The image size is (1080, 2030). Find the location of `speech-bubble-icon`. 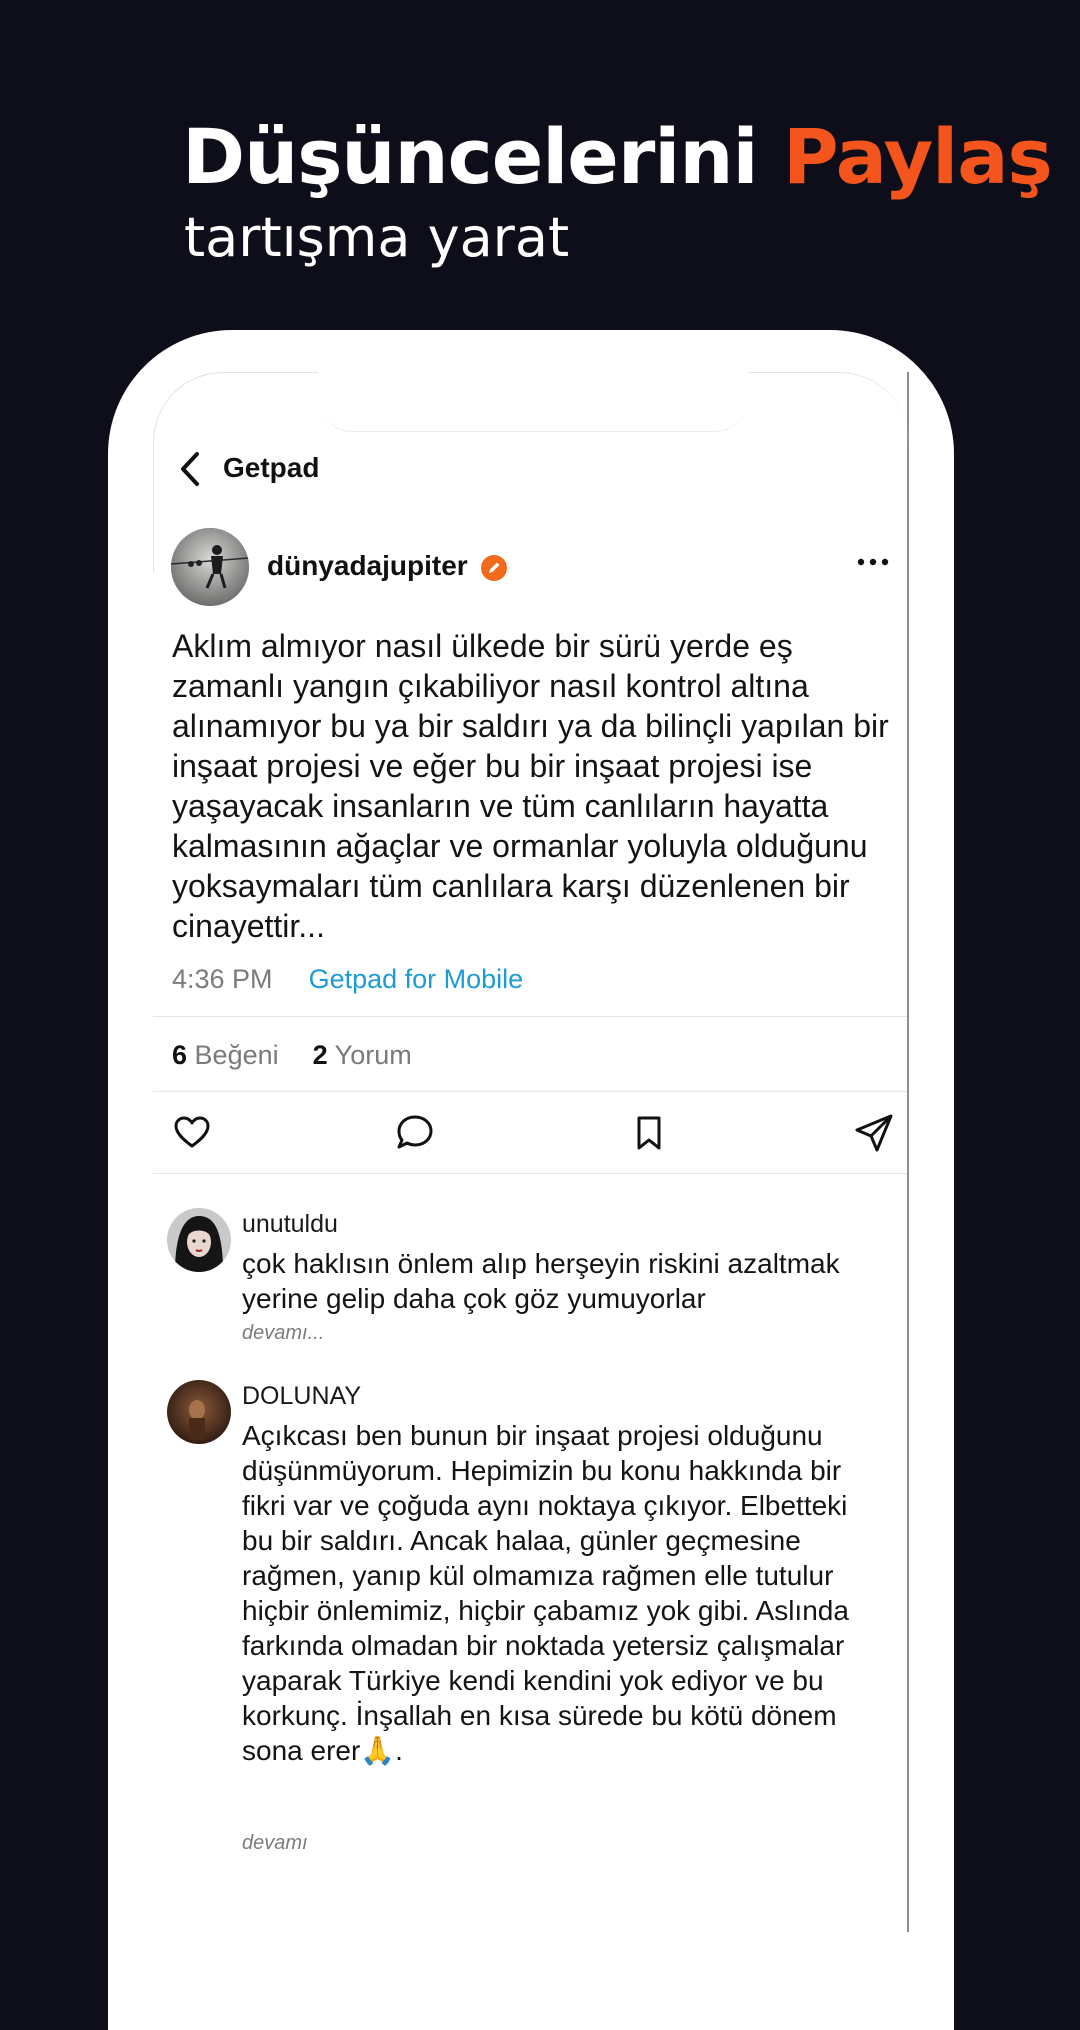

speech-bubble-icon is located at coordinates (415, 1133).